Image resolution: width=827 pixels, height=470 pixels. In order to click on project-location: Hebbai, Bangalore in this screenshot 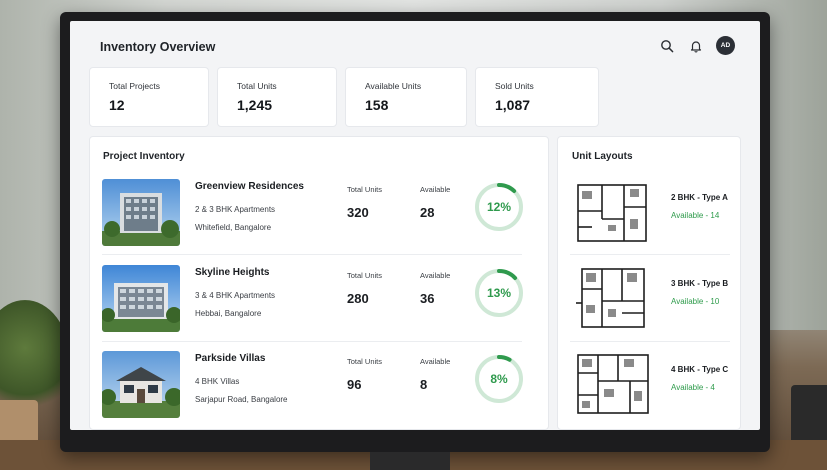, I will do `click(228, 313)`.